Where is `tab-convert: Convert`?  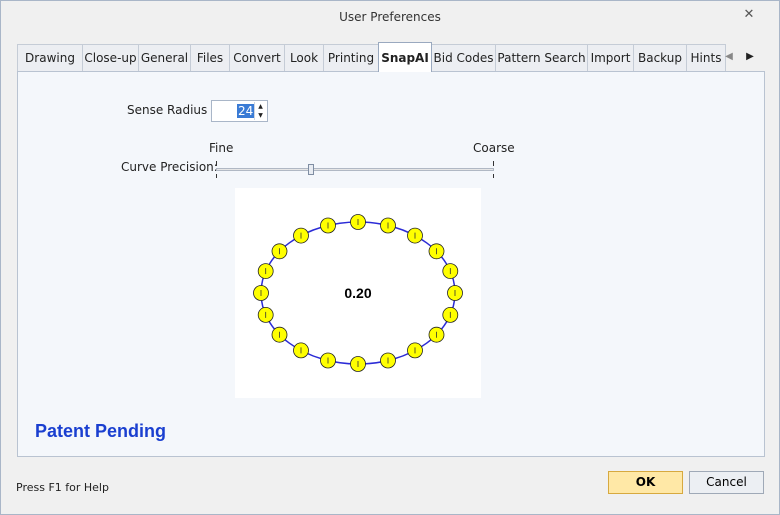 tab-convert: Convert is located at coordinates (257, 57).